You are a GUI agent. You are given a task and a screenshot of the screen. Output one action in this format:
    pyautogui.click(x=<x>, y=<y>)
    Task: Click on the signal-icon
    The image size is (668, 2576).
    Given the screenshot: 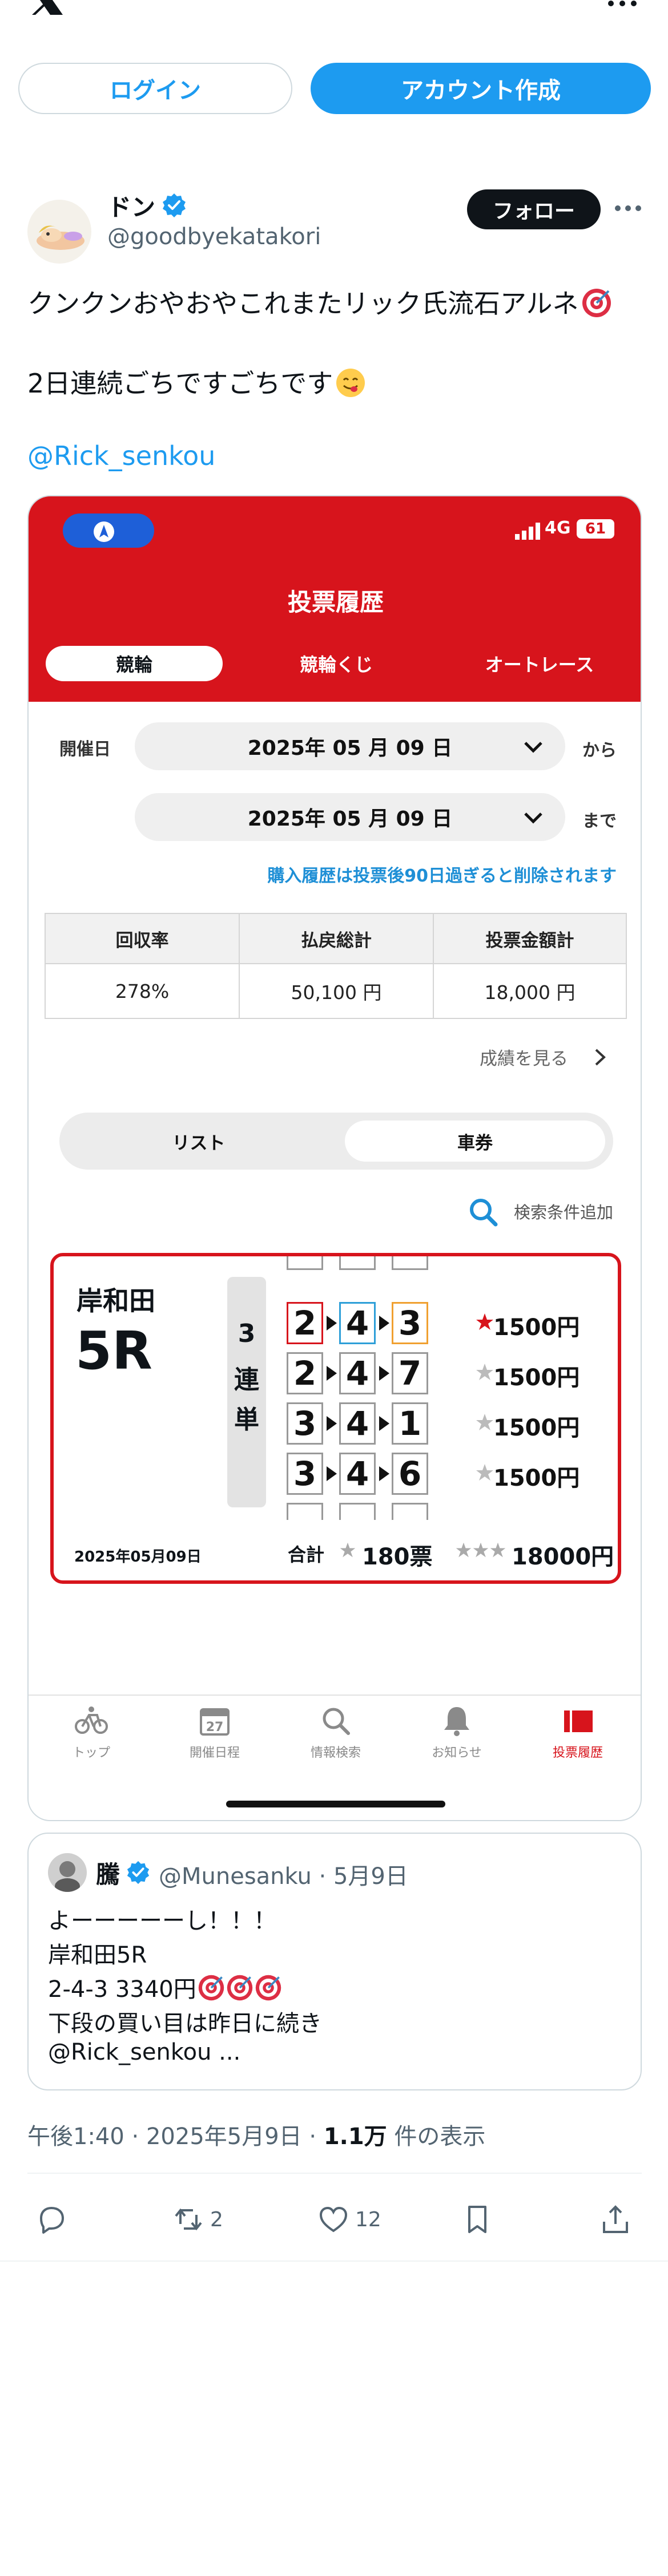 What is the action you would take?
    pyautogui.click(x=527, y=531)
    